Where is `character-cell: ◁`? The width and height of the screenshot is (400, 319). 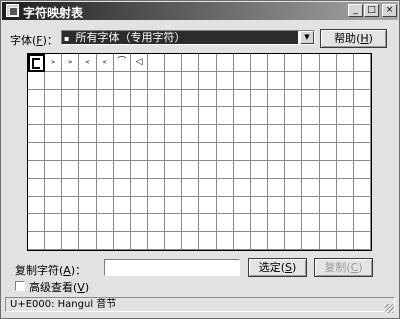 character-cell: ◁ is located at coordinates (139, 63).